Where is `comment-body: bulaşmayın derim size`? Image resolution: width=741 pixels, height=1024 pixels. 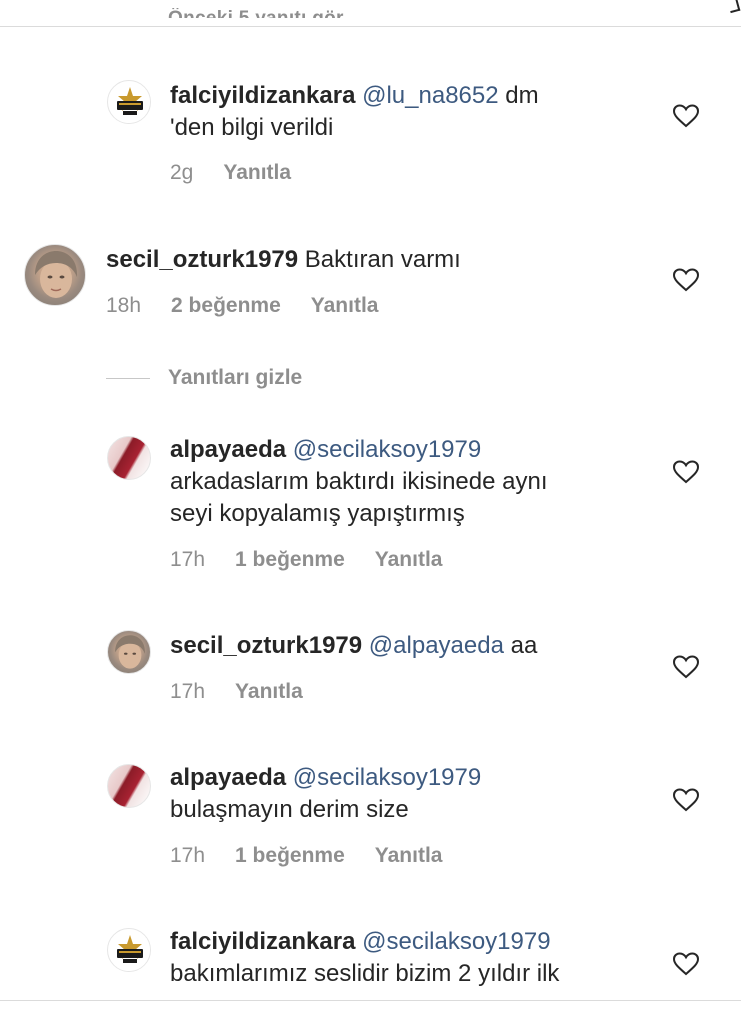
comment-body: bulaşmayın derim size is located at coordinates (289, 809).